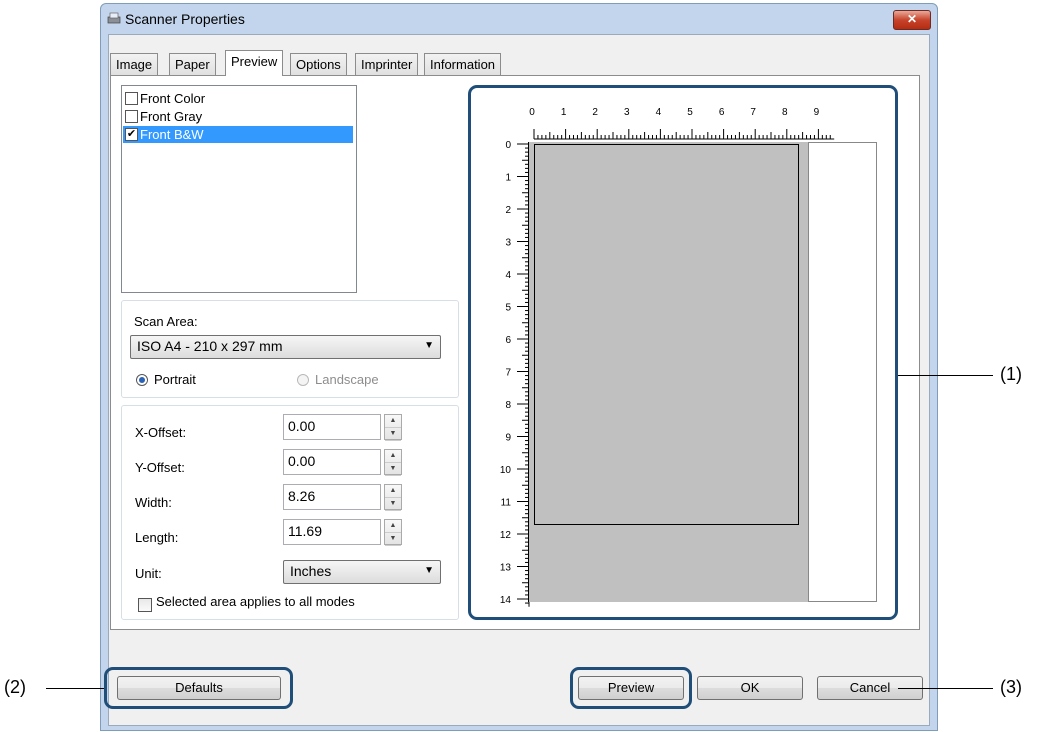 This screenshot has width=1037, height=732. What do you see at coordinates (303, 380) in the screenshot?
I see `landscape-radio` at bounding box center [303, 380].